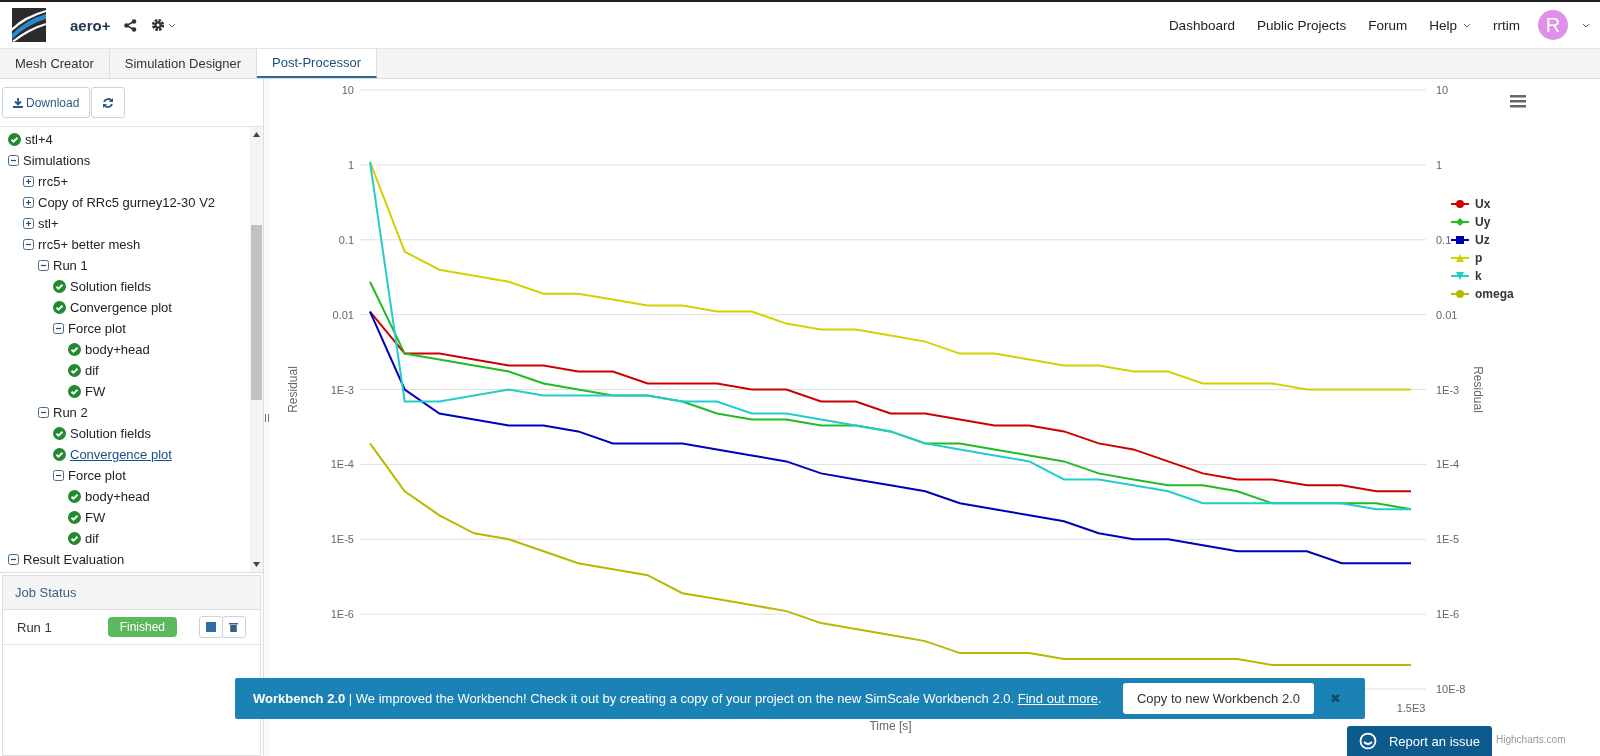 This screenshot has height=756, width=1600. Describe the element at coordinates (1201, 25) in the screenshot. I see `nav-link: Dashboard` at that location.